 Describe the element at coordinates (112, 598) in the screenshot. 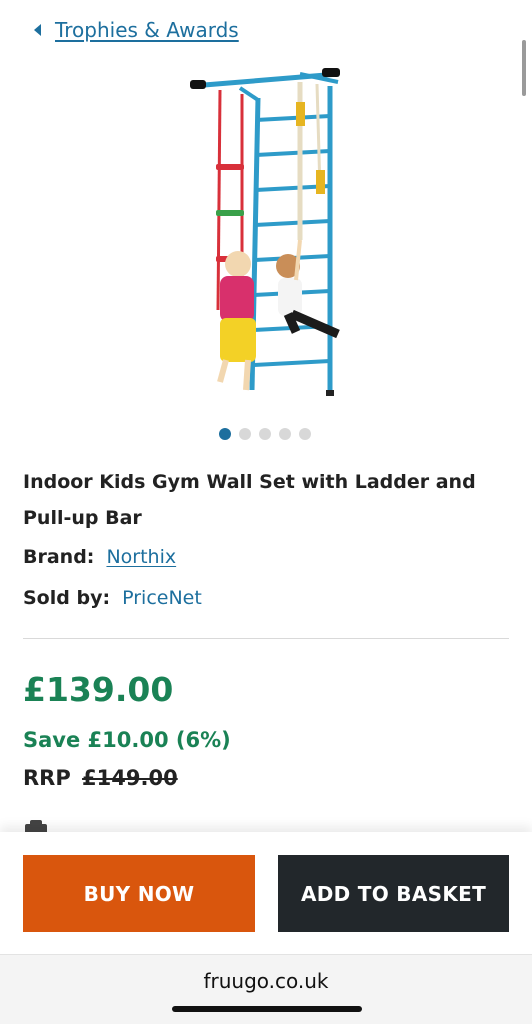

I see `seller-row: Sold by: PriceNet` at that location.